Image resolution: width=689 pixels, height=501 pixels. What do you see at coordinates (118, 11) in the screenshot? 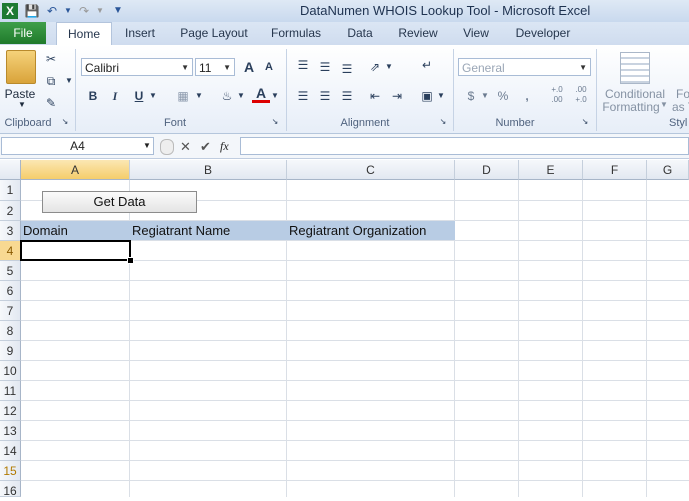
I see `customize-qat-icon: ▼` at bounding box center [118, 11].